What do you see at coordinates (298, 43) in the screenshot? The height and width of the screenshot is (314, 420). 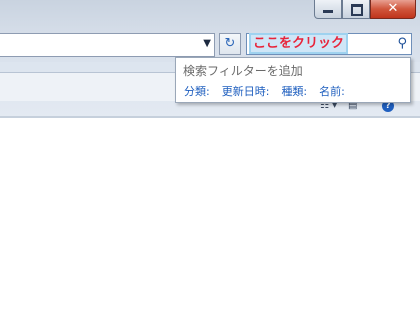 I see `search-input-value: ここをクリック` at bounding box center [298, 43].